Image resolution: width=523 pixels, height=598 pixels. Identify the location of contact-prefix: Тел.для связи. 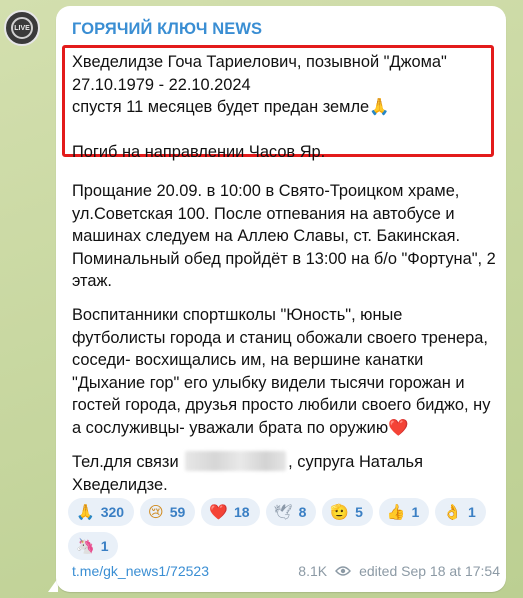
(125, 462).